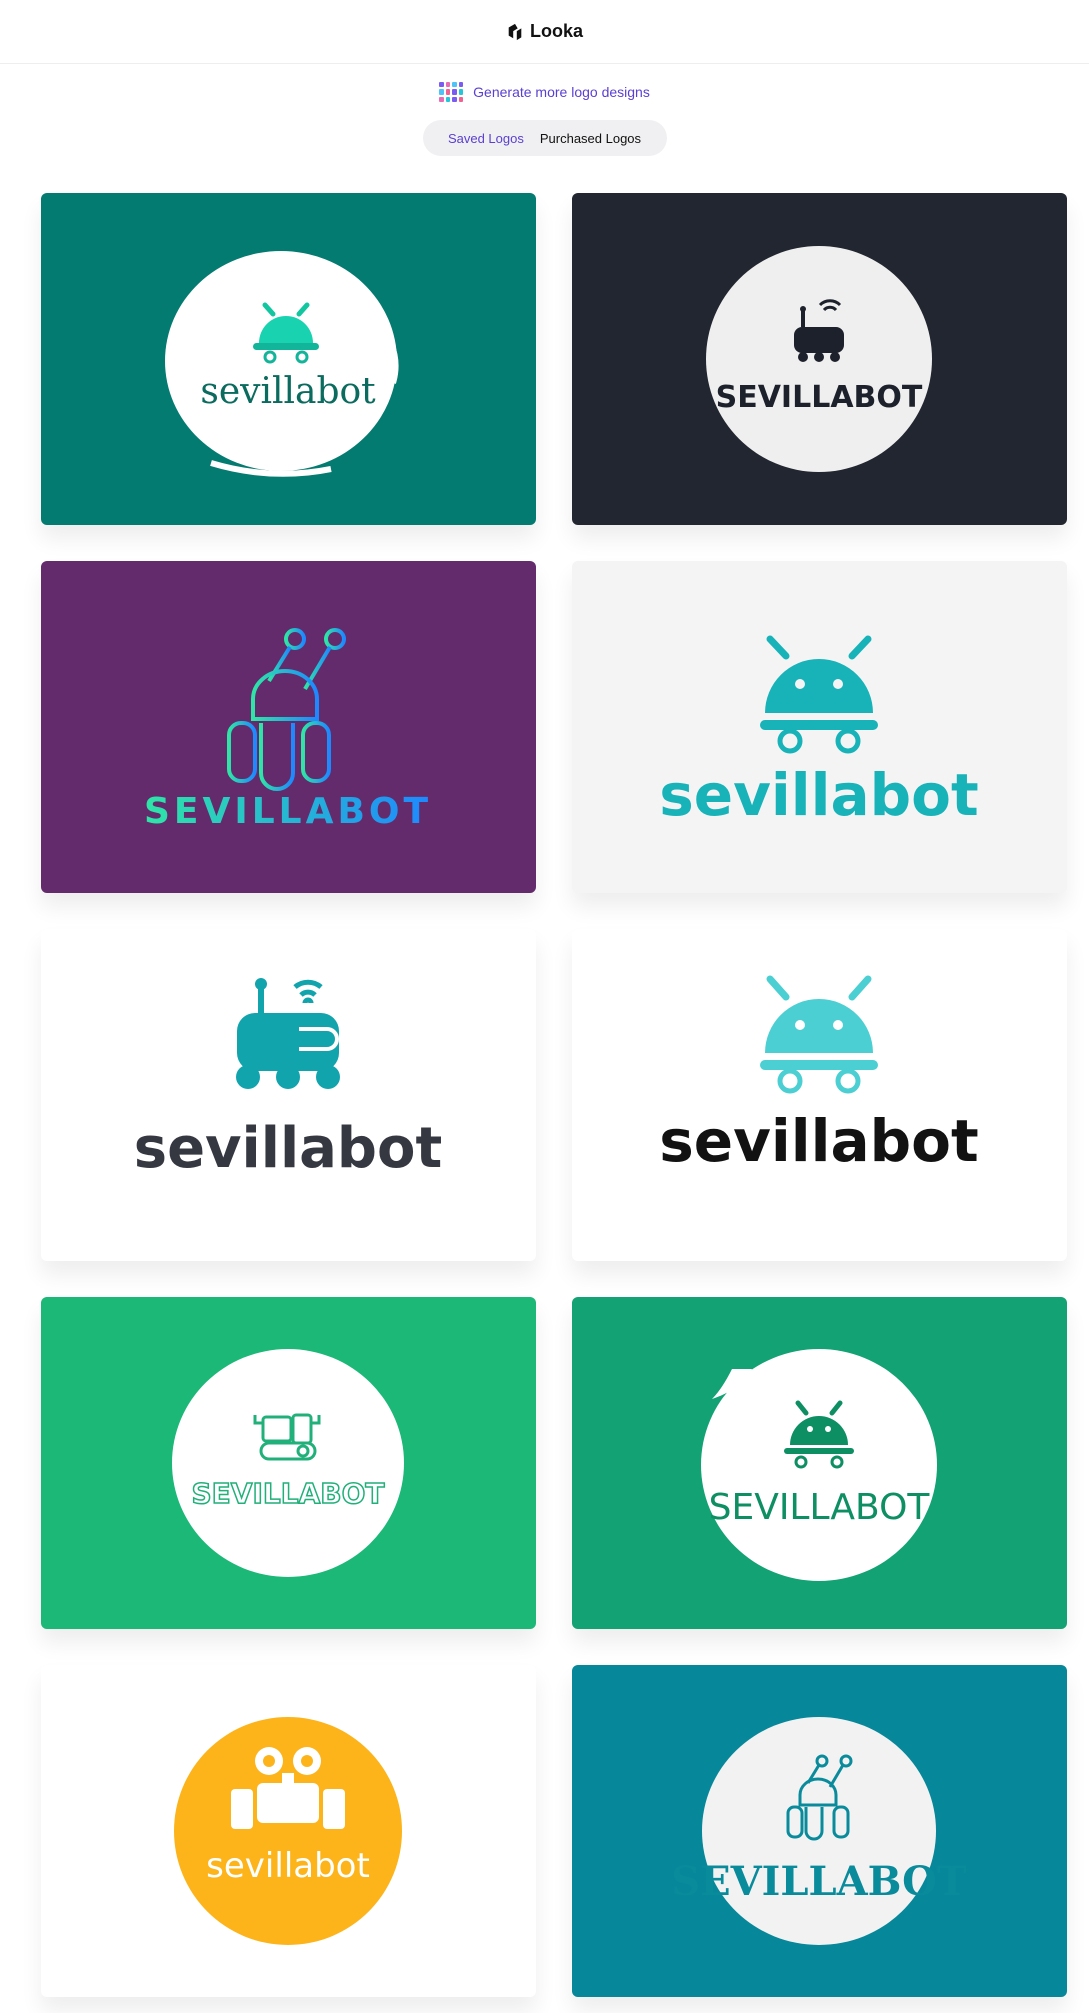 This screenshot has width=1089, height=2013. I want to click on tab-purchased-logos: Purchased Logos, so click(590, 138).